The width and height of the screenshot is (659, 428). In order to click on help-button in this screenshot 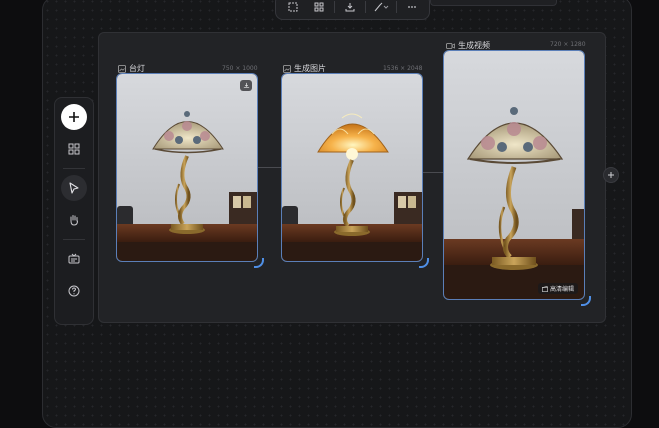, I will do `click(74, 291)`.